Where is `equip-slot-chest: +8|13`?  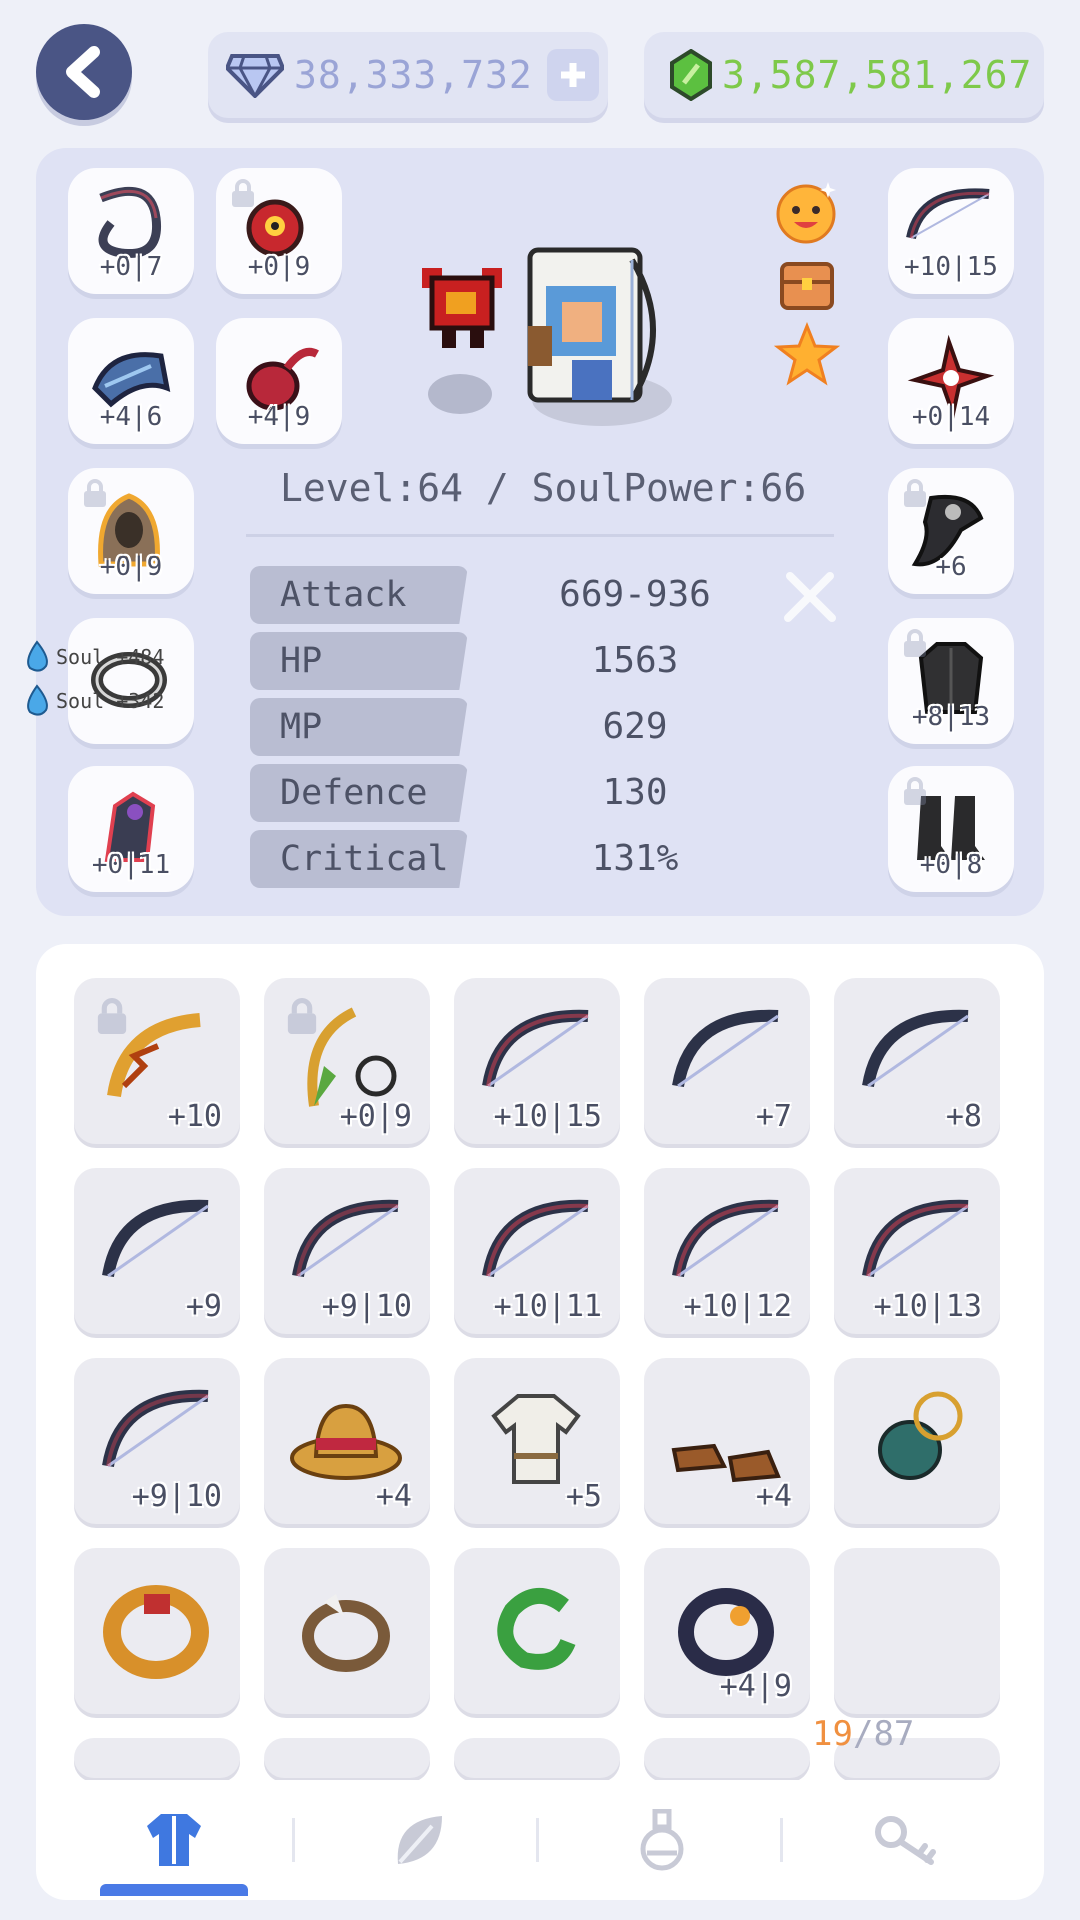
equip-slot-chest: +8|13 is located at coordinates (951, 681).